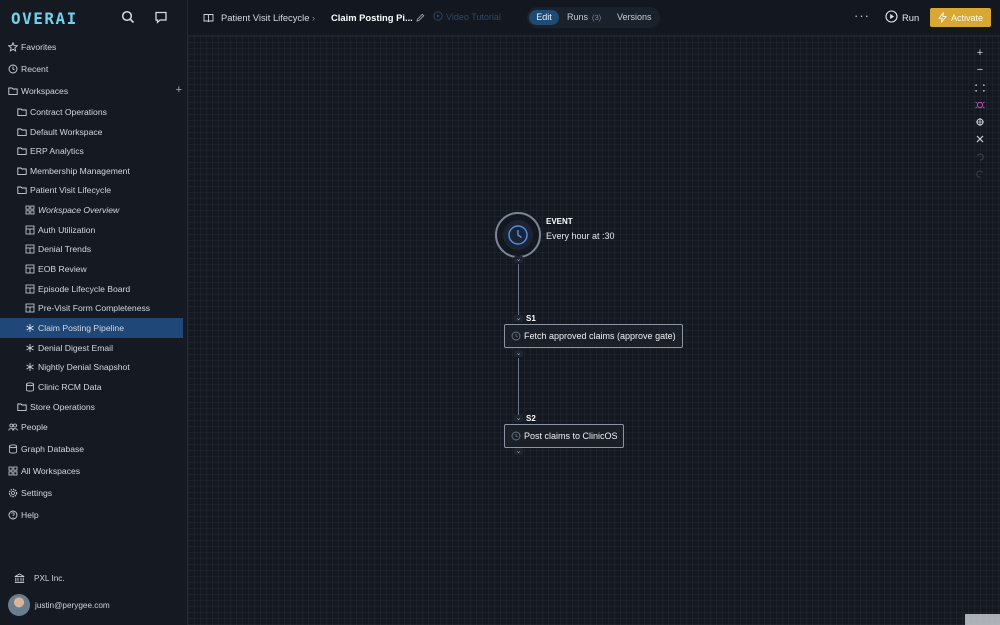  What do you see at coordinates (559, 221) in the screenshot?
I see `event-title: EVENT` at bounding box center [559, 221].